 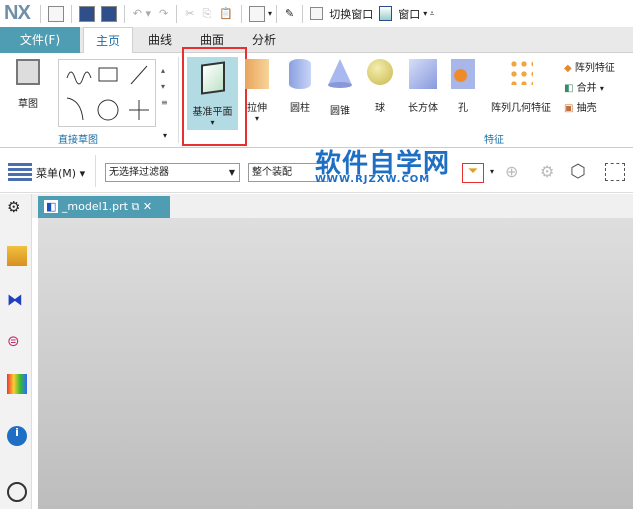 What do you see at coordinates (214, 96) in the screenshot?
I see `highlight-box` at bounding box center [214, 96].